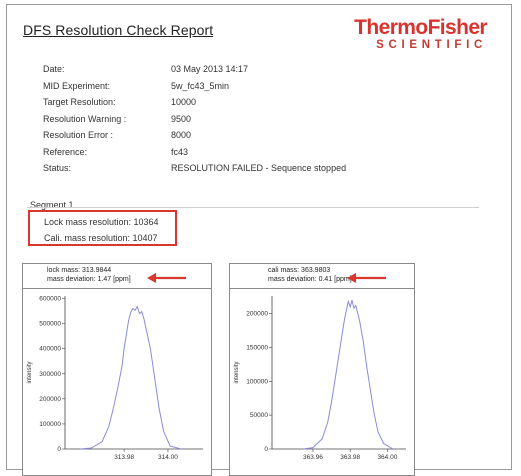 The image size is (521, 476). What do you see at coordinates (181, 118) in the screenshot?
I see `field-value: 9500` at bounding box center [181, 118].